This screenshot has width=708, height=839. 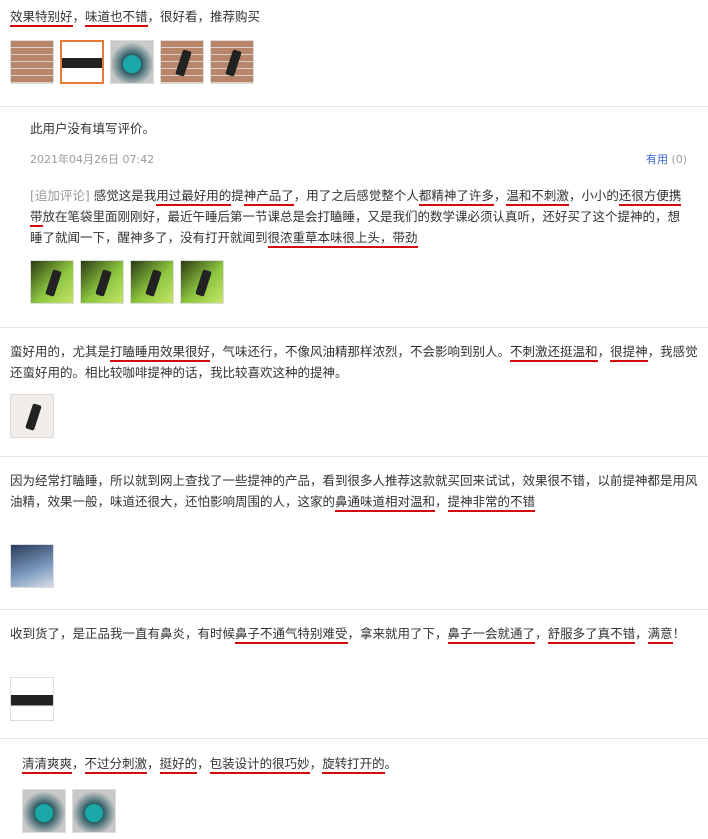 I want to click on highlighted-phrase: 神产品了, so click(x=268, y=197).